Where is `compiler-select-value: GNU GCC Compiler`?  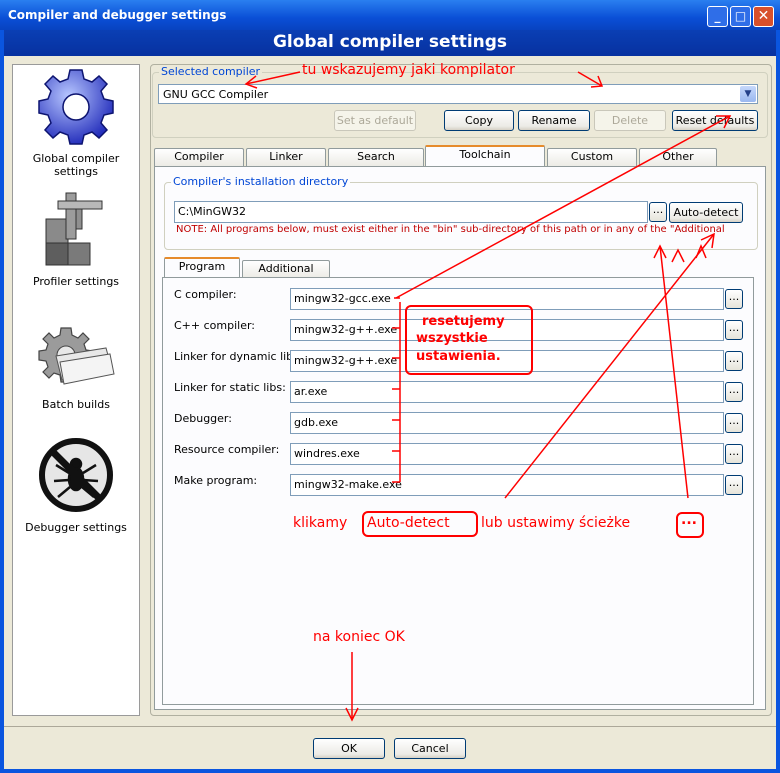
compiler-select-value: GNU GCC Compiler is located at coordinates (216, 94).